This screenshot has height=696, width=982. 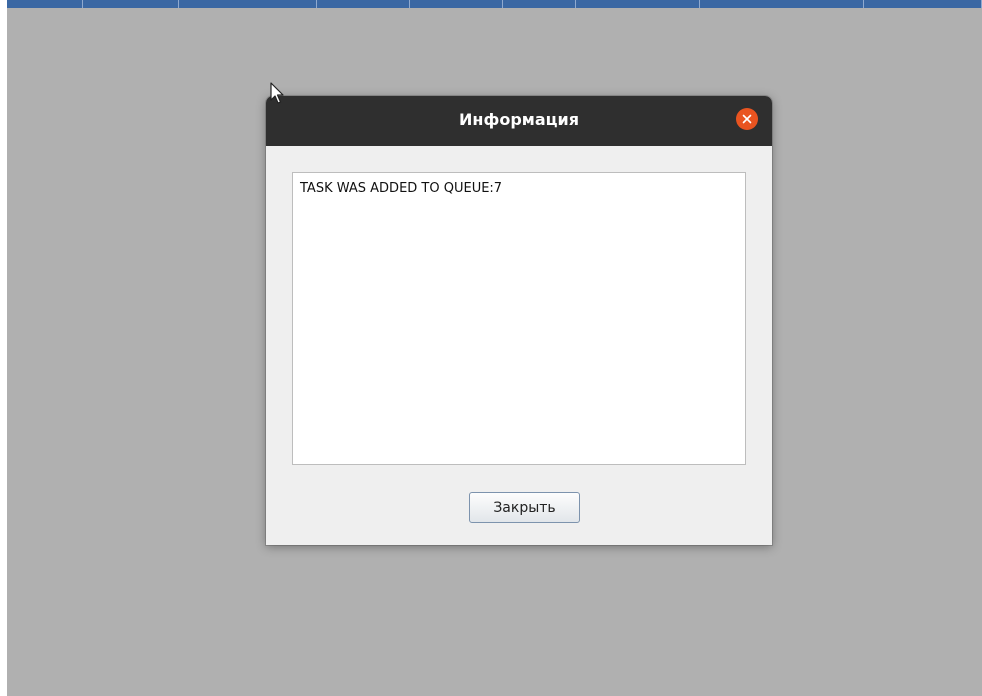 What do you see at coordinates (277, 93) in the screenshot?
I see `mouse-pointer-icon` at bounding box center [277, 93].